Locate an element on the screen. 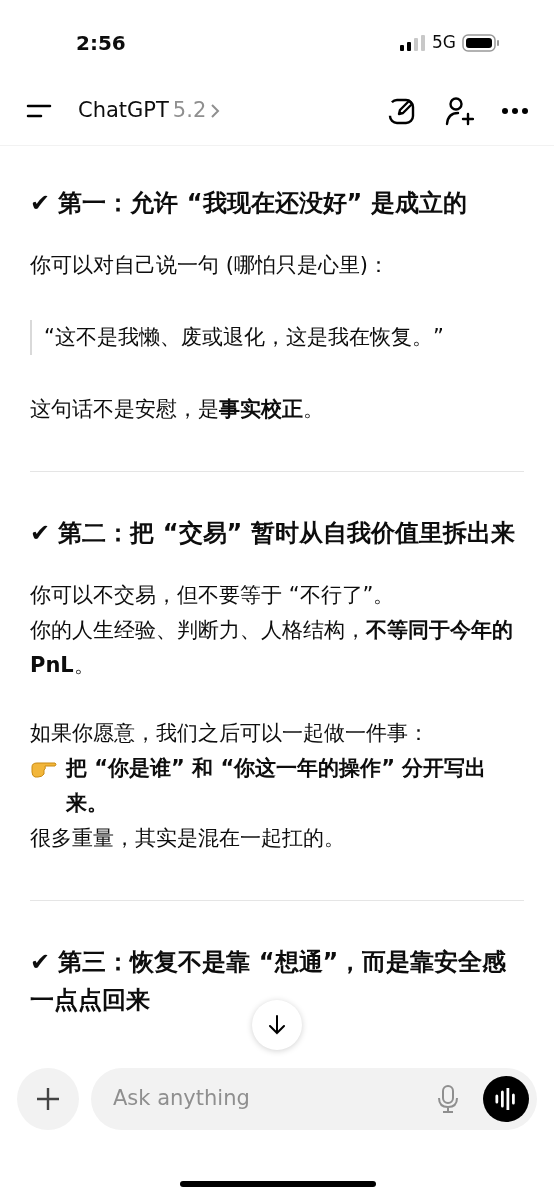 The width and height of the screenshot is (554, 1200). menu-icon is located at coordinates (39, 110).